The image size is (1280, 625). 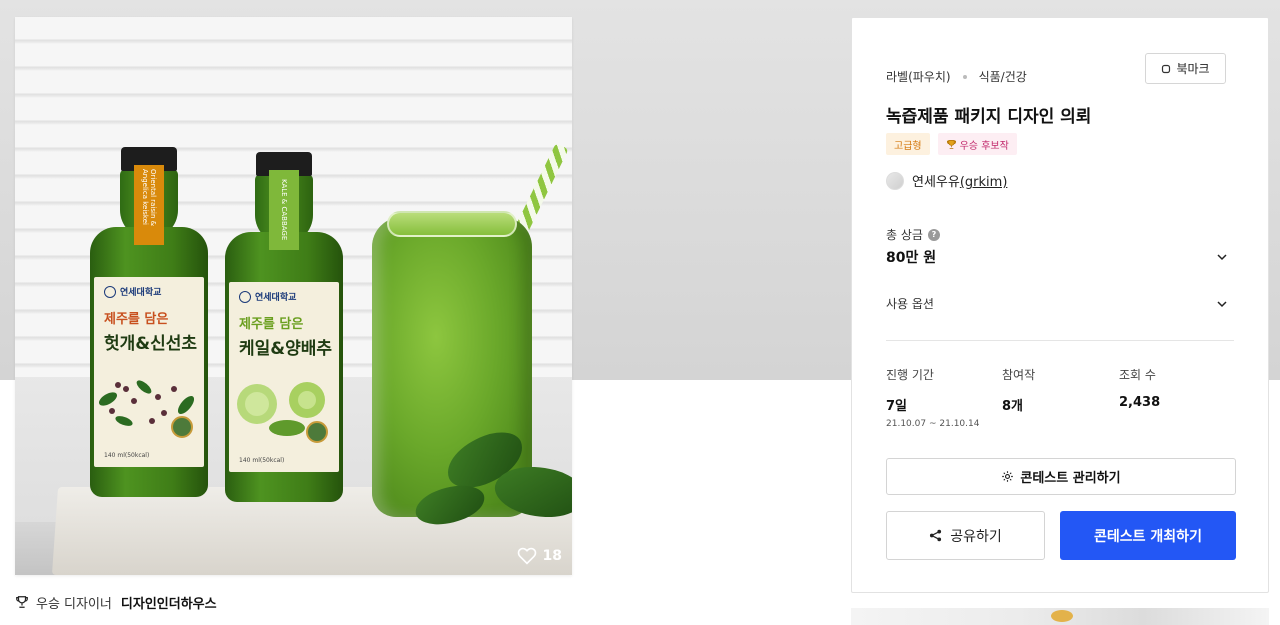 I want to click on manage-contest-button: 콘테스트 관리하기, so click(x=1061, y=476).